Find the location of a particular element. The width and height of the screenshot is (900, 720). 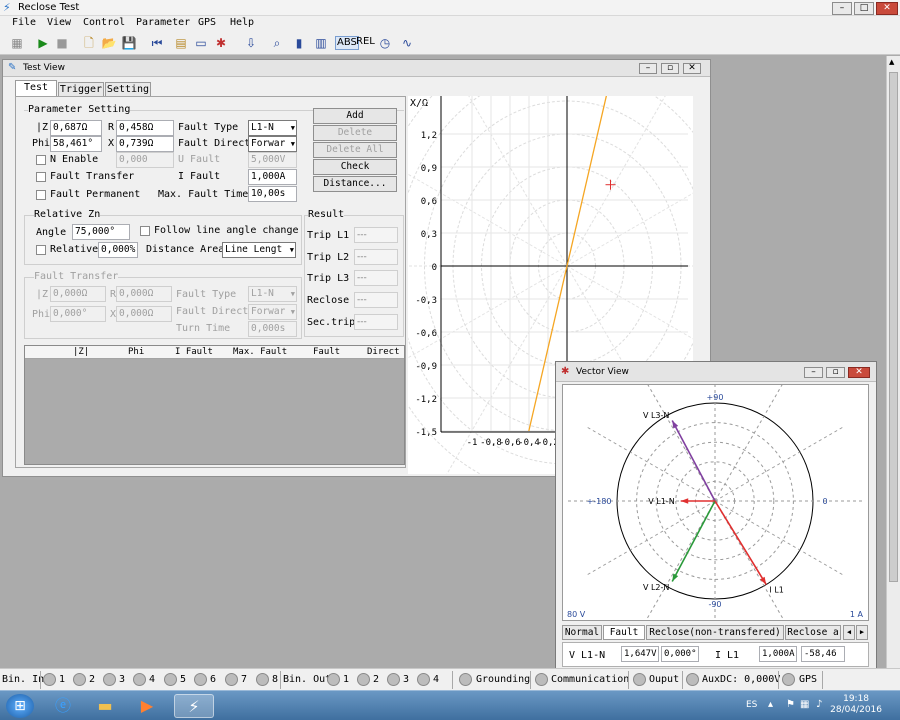

maximize-button: □ is located at coordinates (864, 8).